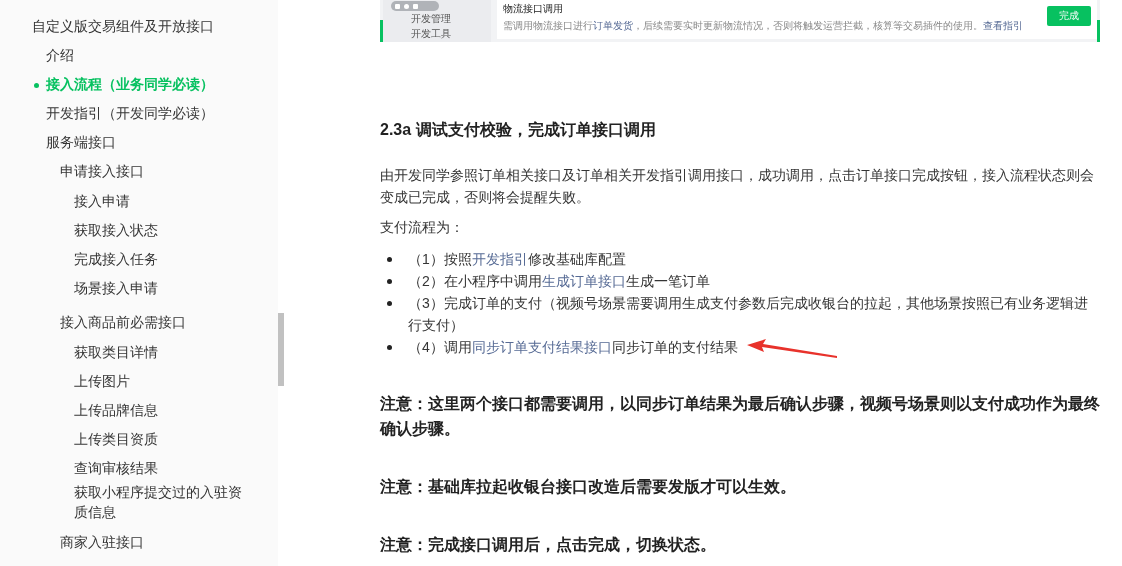  Describe the element at coordinates (518, 130) in the screenshot. I see `section-heading: 2.3a 调试支付校验，完成订单接口调用` at that location.